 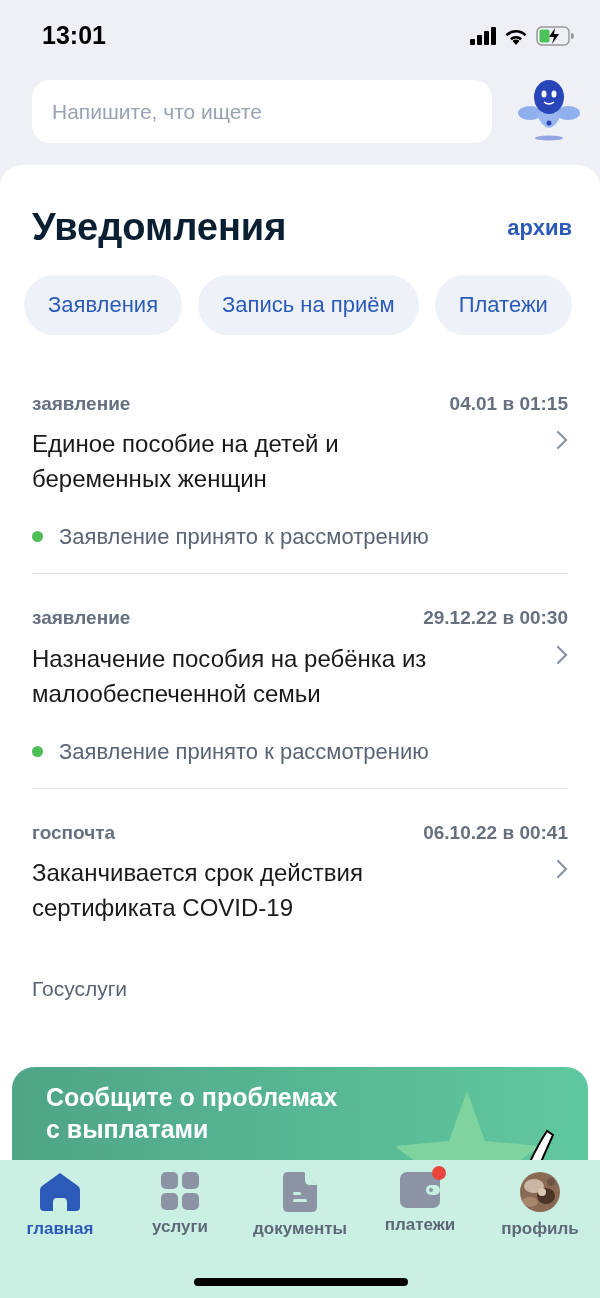 What do you see at coordinates (159, 227) in the screenshot?
I see `page-title: Уведомления` at bounding box center [159, 227].